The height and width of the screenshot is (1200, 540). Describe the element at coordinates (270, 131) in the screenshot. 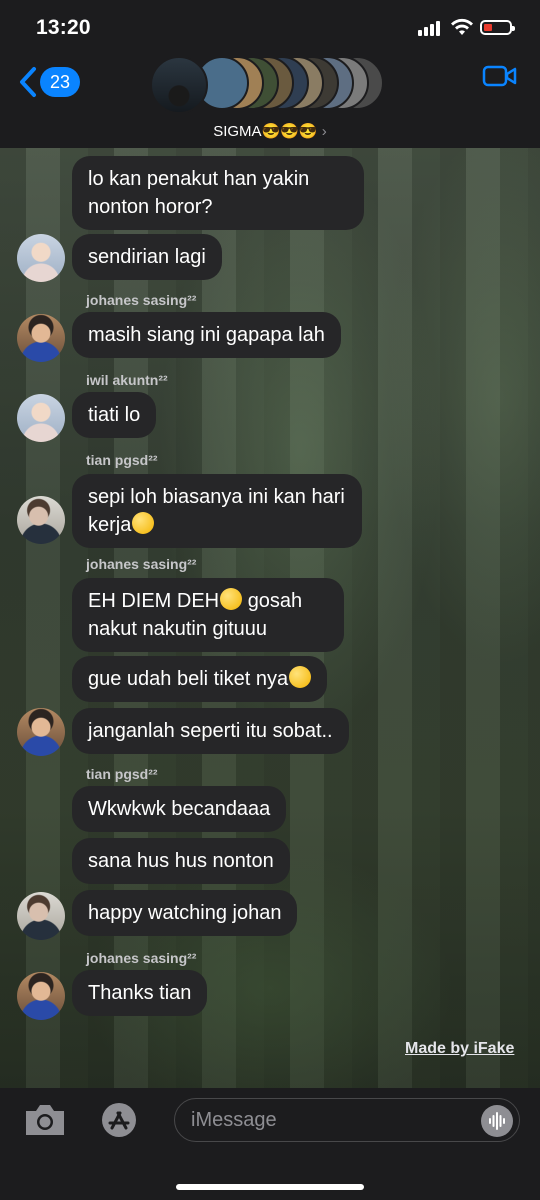

I see `group-name: SIGMA😎😎😎 ›` at that location.